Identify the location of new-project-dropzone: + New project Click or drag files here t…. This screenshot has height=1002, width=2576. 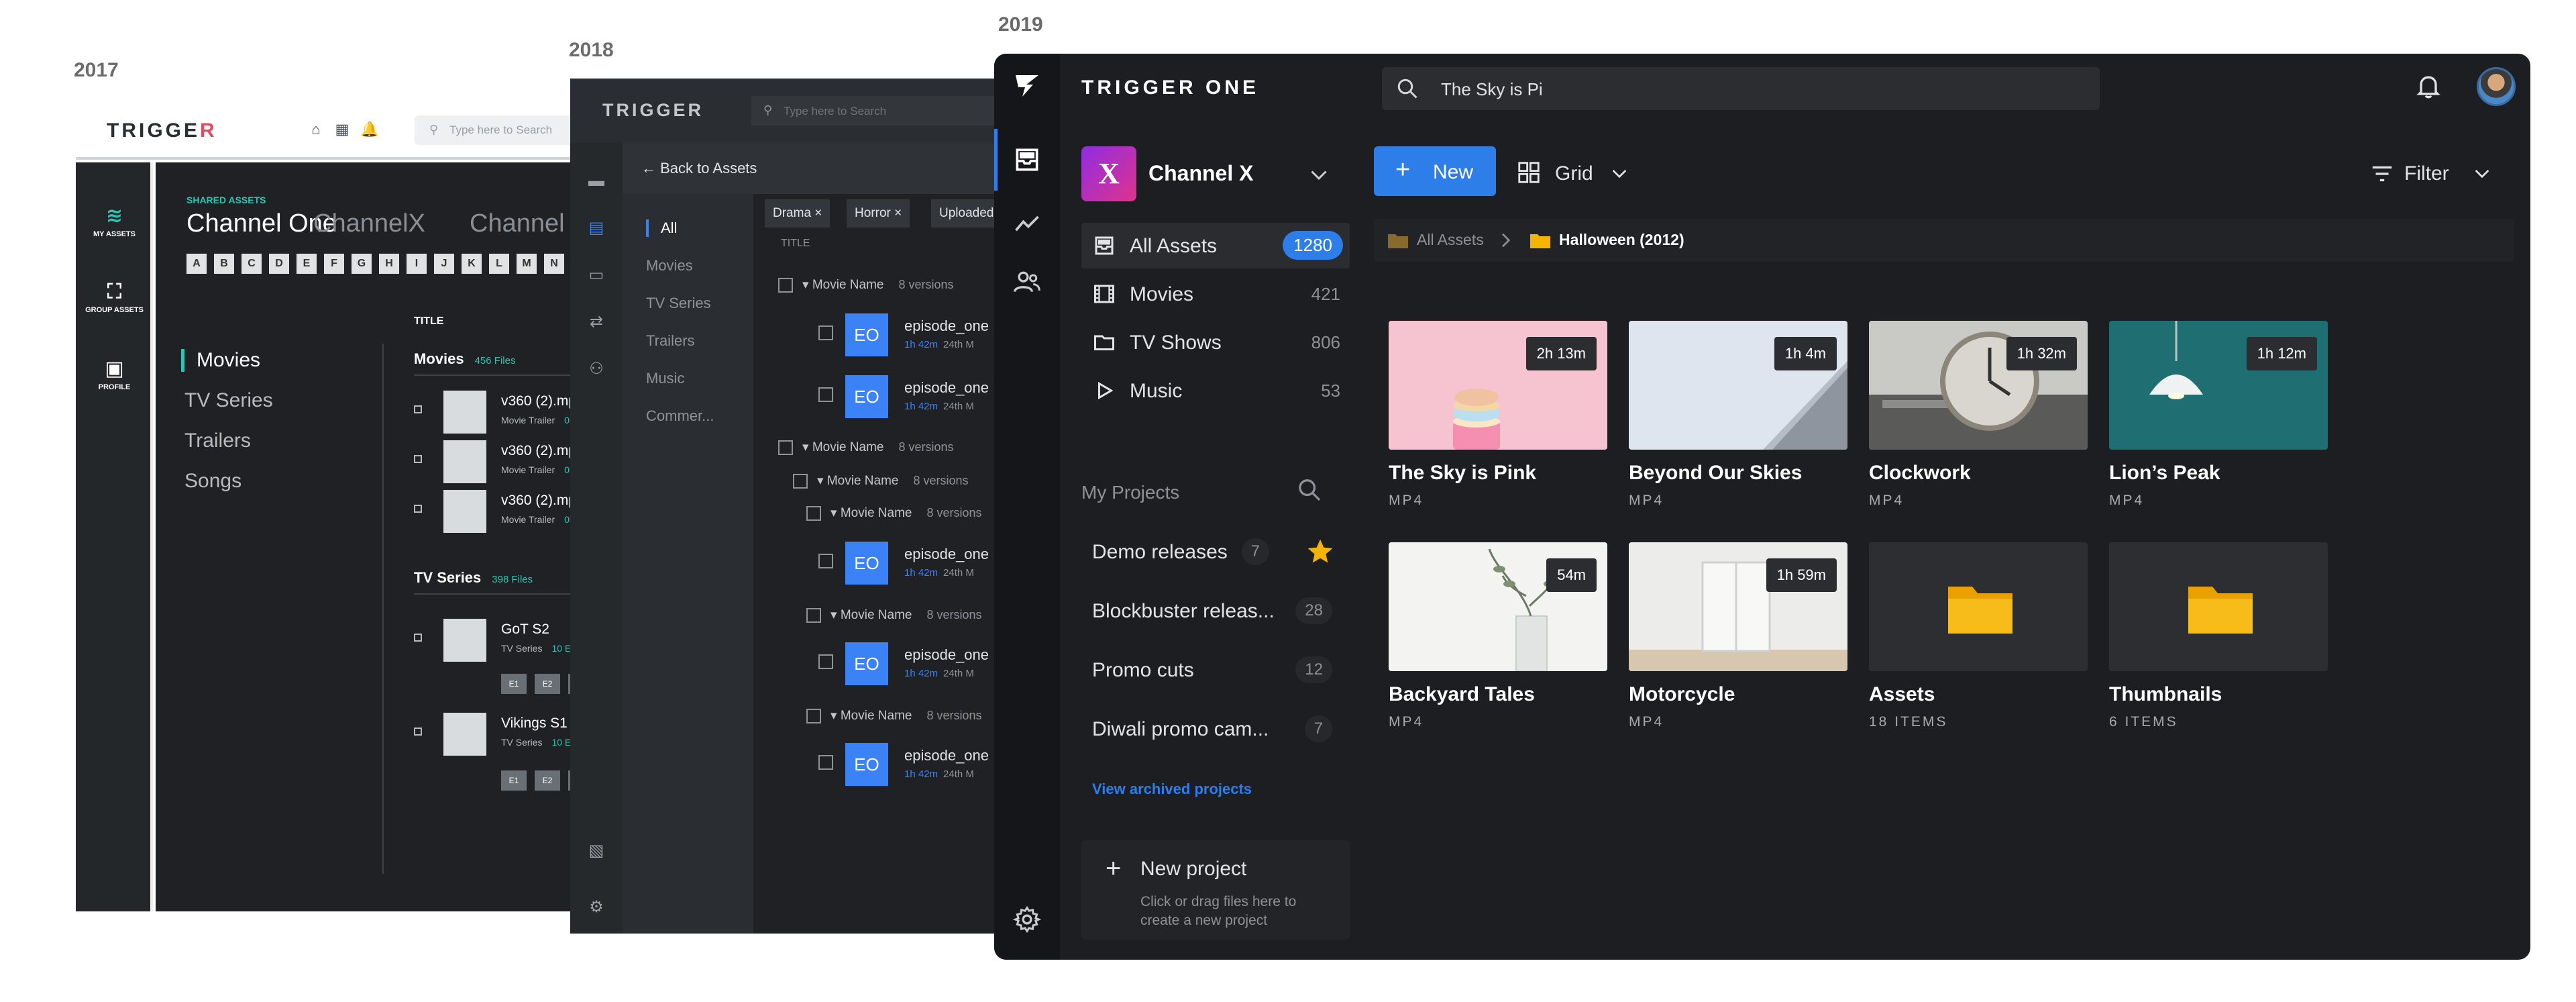
(1215, 890).